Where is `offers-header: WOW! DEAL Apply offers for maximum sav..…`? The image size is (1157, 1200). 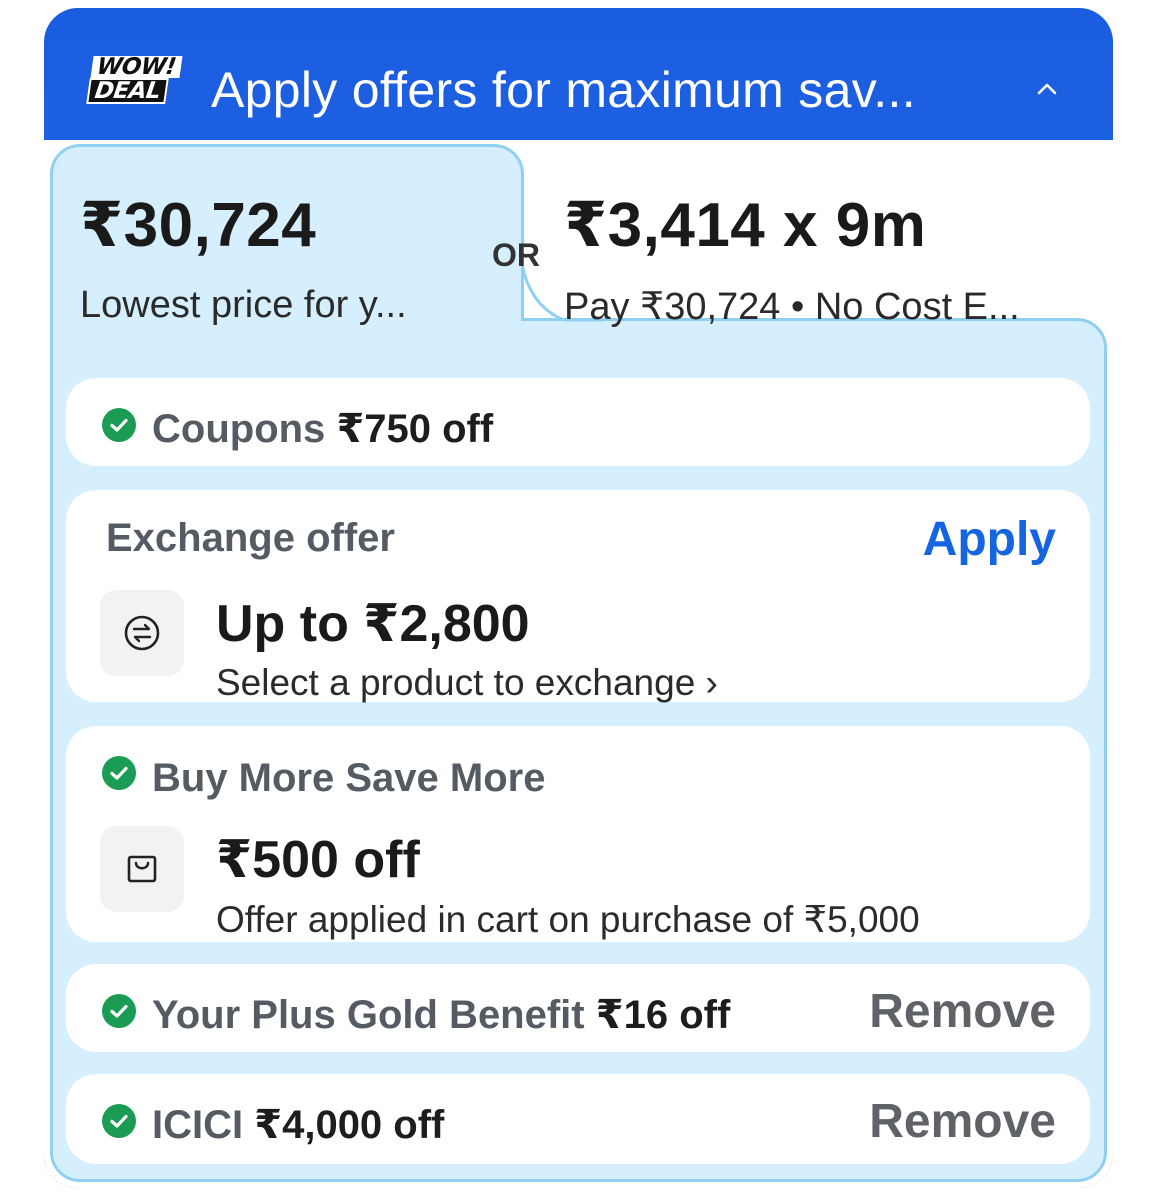
offers-header: WOW! DEAL Apply offers for maximum sav..… is located at coordinates (578, 83).